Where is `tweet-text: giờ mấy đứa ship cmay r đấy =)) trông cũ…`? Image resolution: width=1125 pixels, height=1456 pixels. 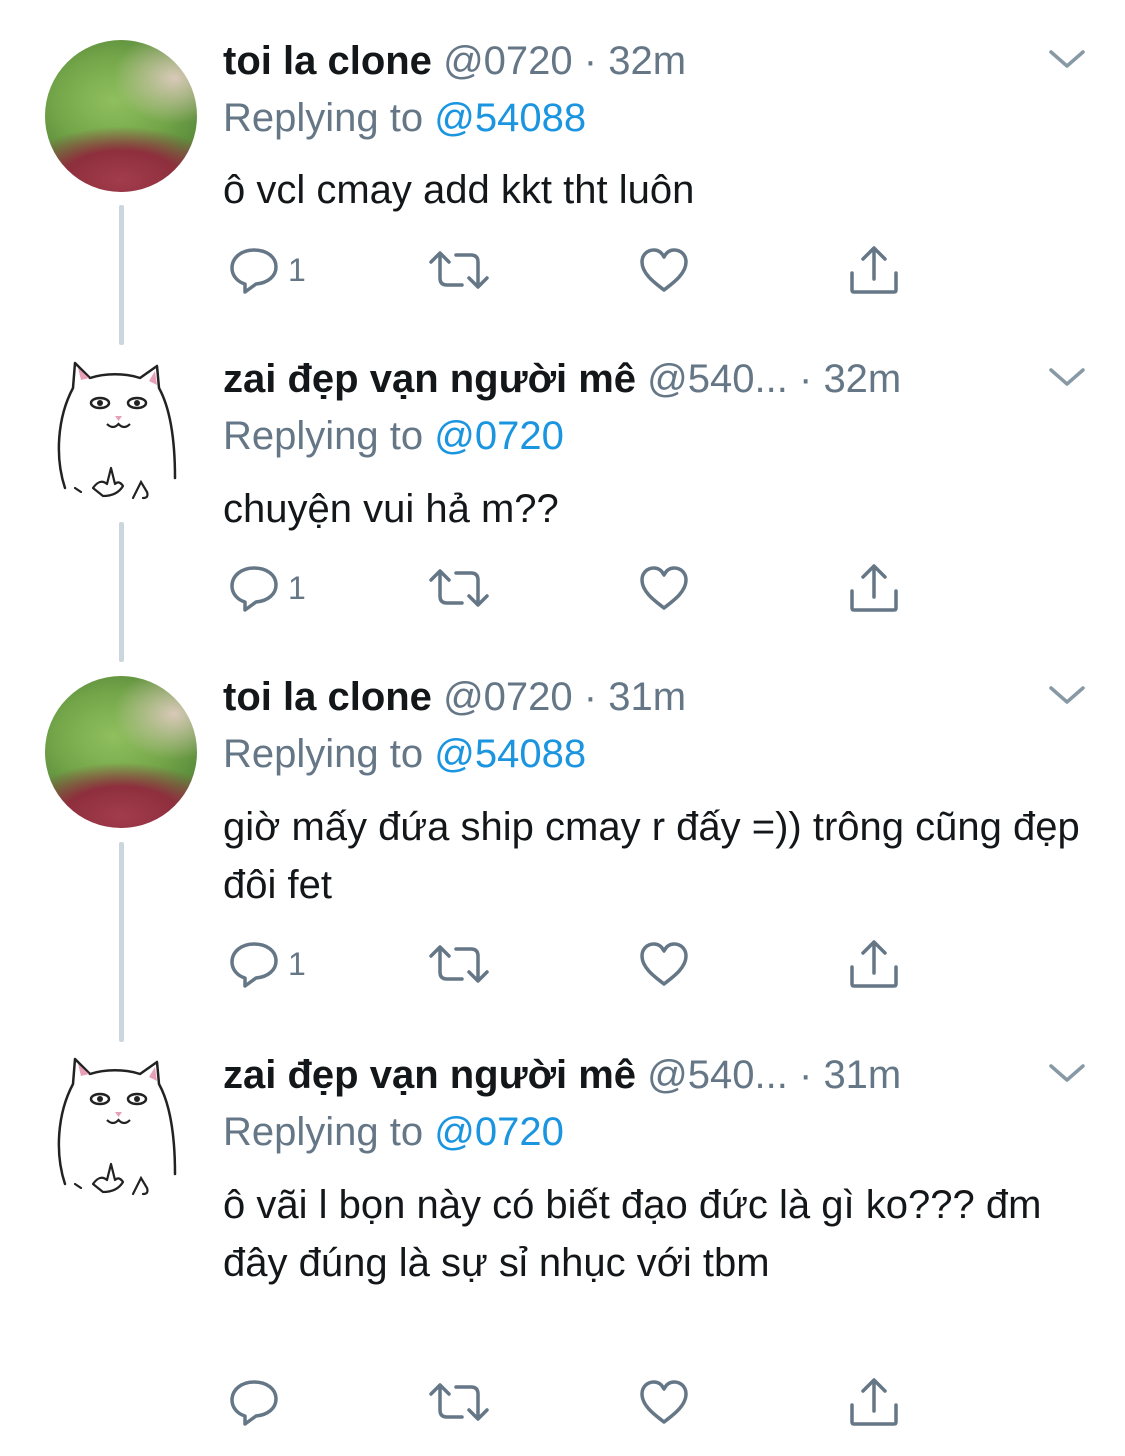
tweet-text: giờ mấy đứa ship cmay r đấy =)) trông cũ… is located at coordinates (651, 856).